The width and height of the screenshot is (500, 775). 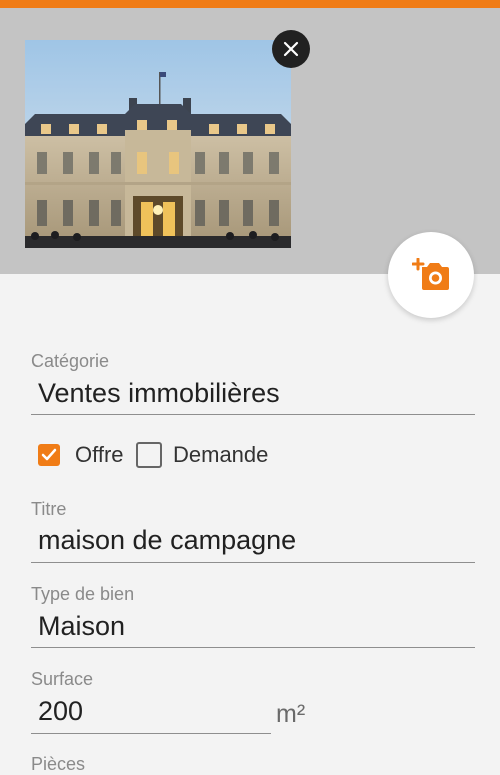 I want to click on add-photo-button, so click(x=431, y=275).